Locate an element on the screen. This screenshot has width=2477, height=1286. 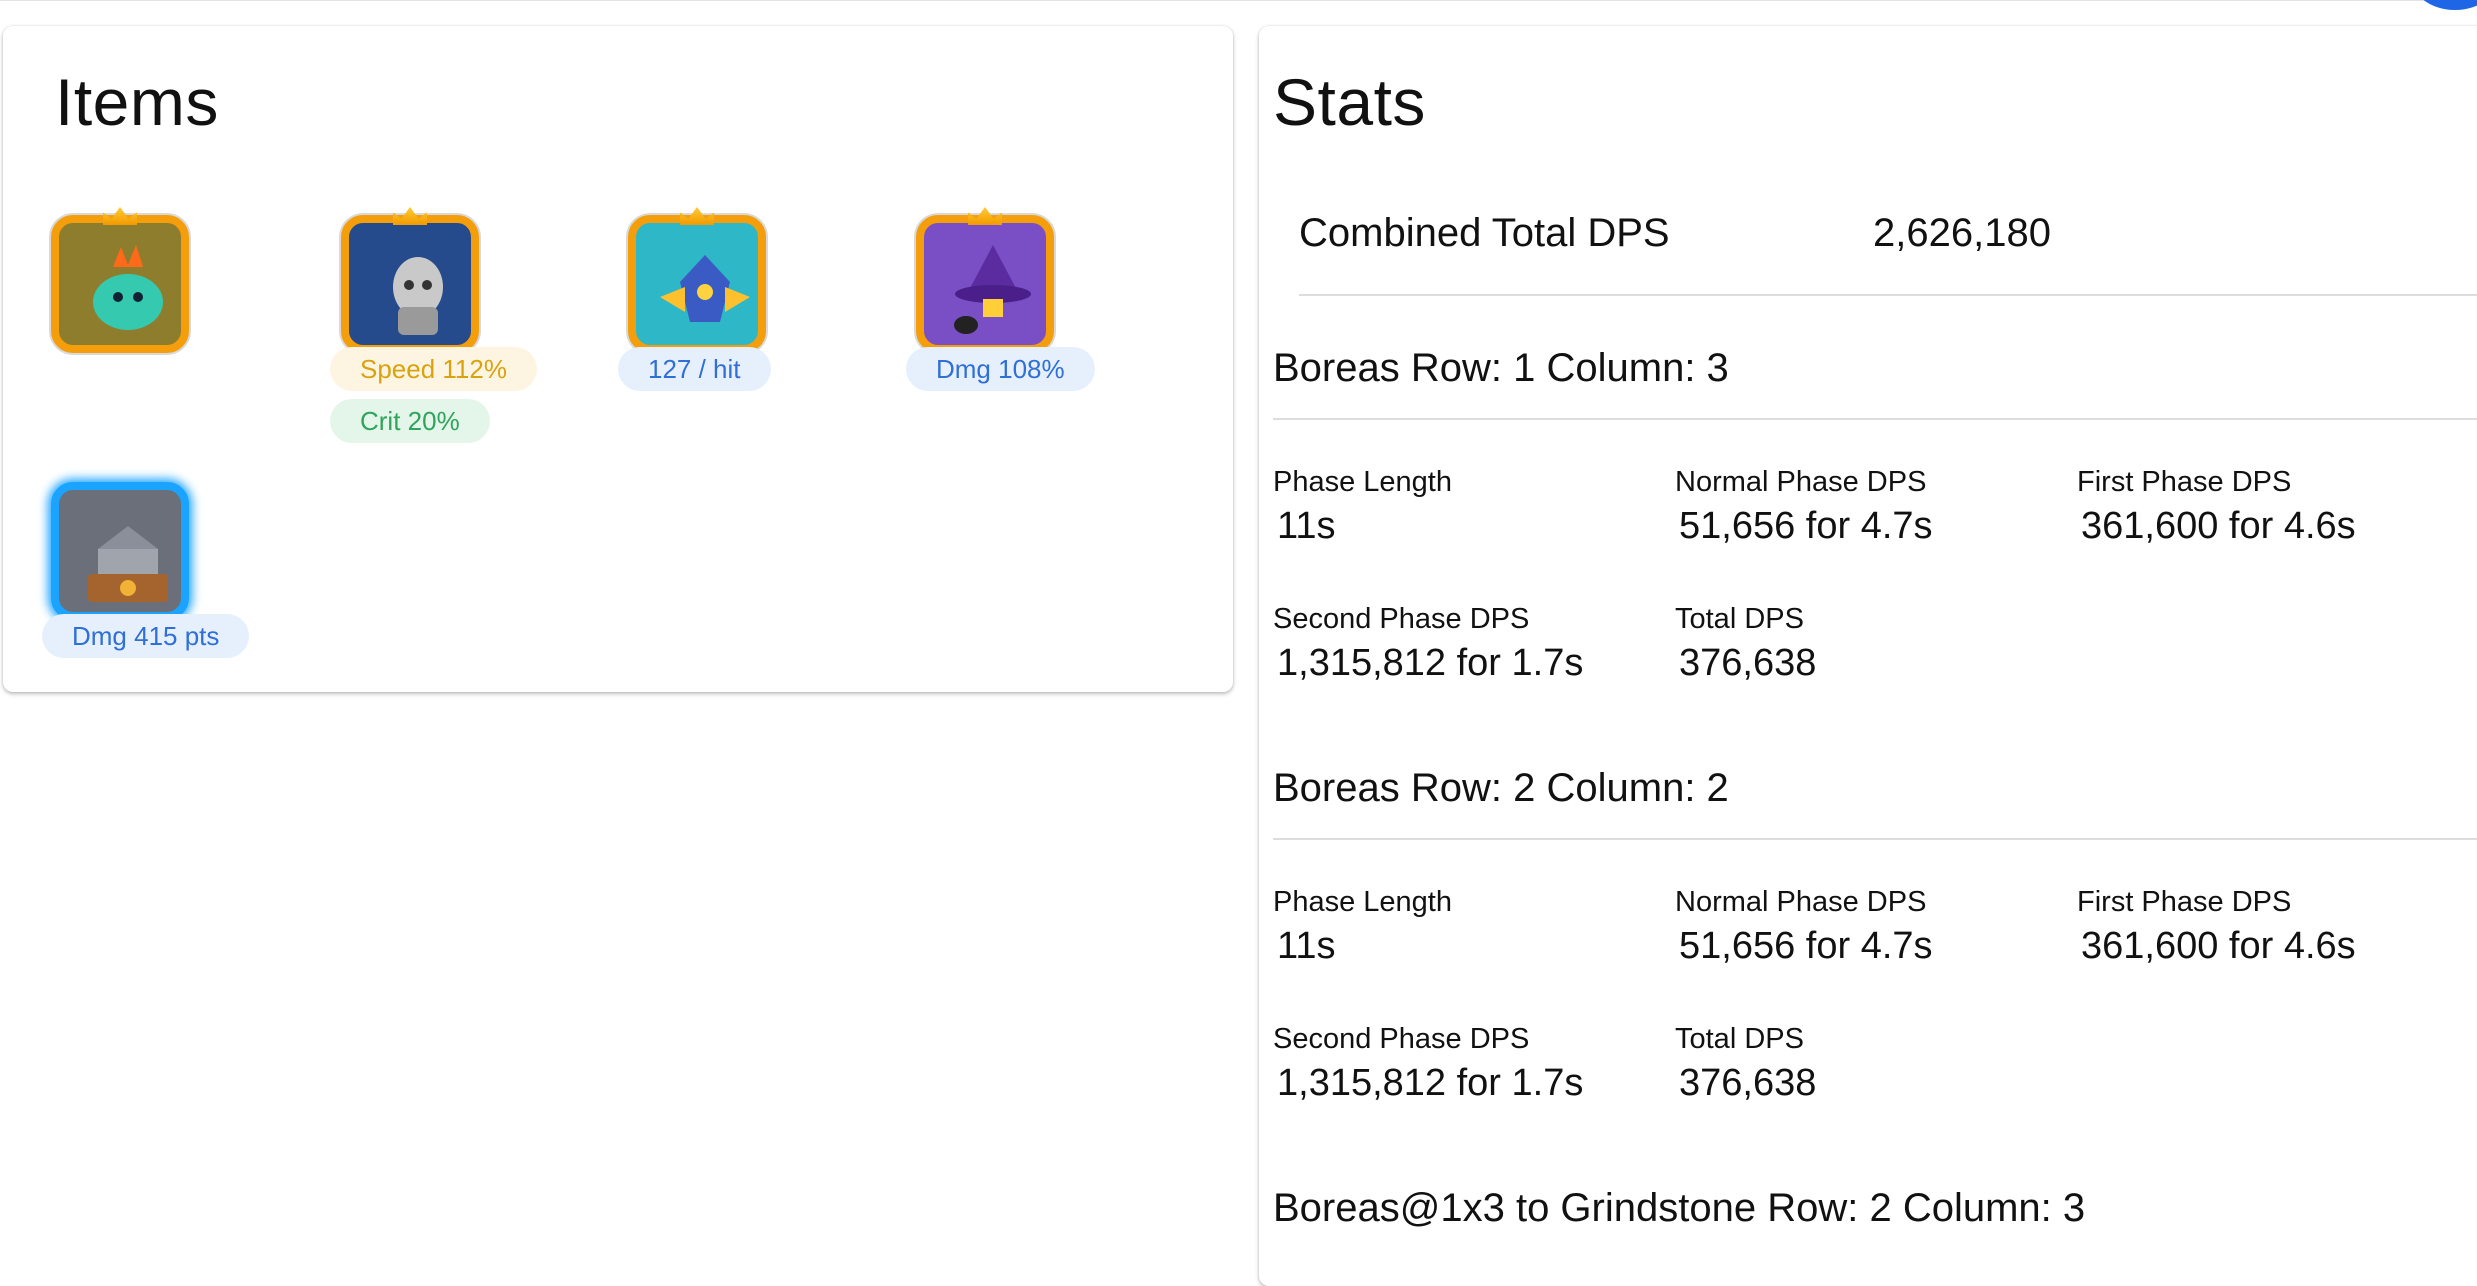
tower-position: Row: 2 Column: 2 is located at coordinates (1569, 788).